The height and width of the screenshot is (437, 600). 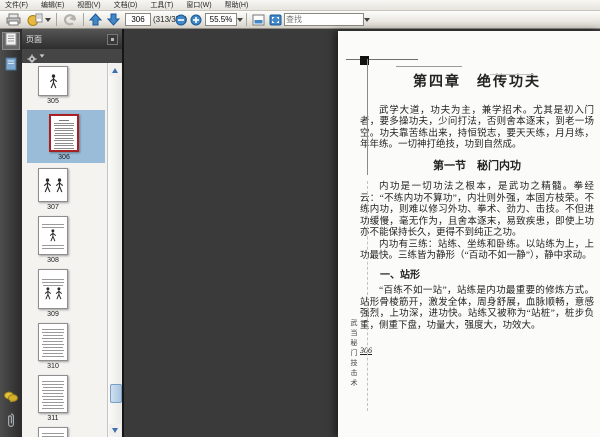 I want to click on next-page-button, so click(x=113, y=19).